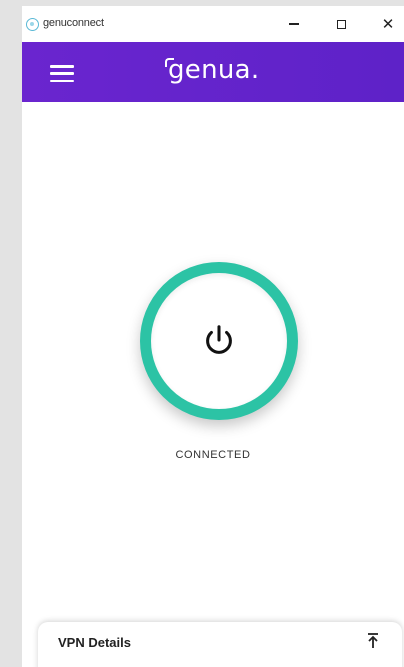 This screenshot has width=404, height=667. I want to click on power-icon, so click(219, 339).